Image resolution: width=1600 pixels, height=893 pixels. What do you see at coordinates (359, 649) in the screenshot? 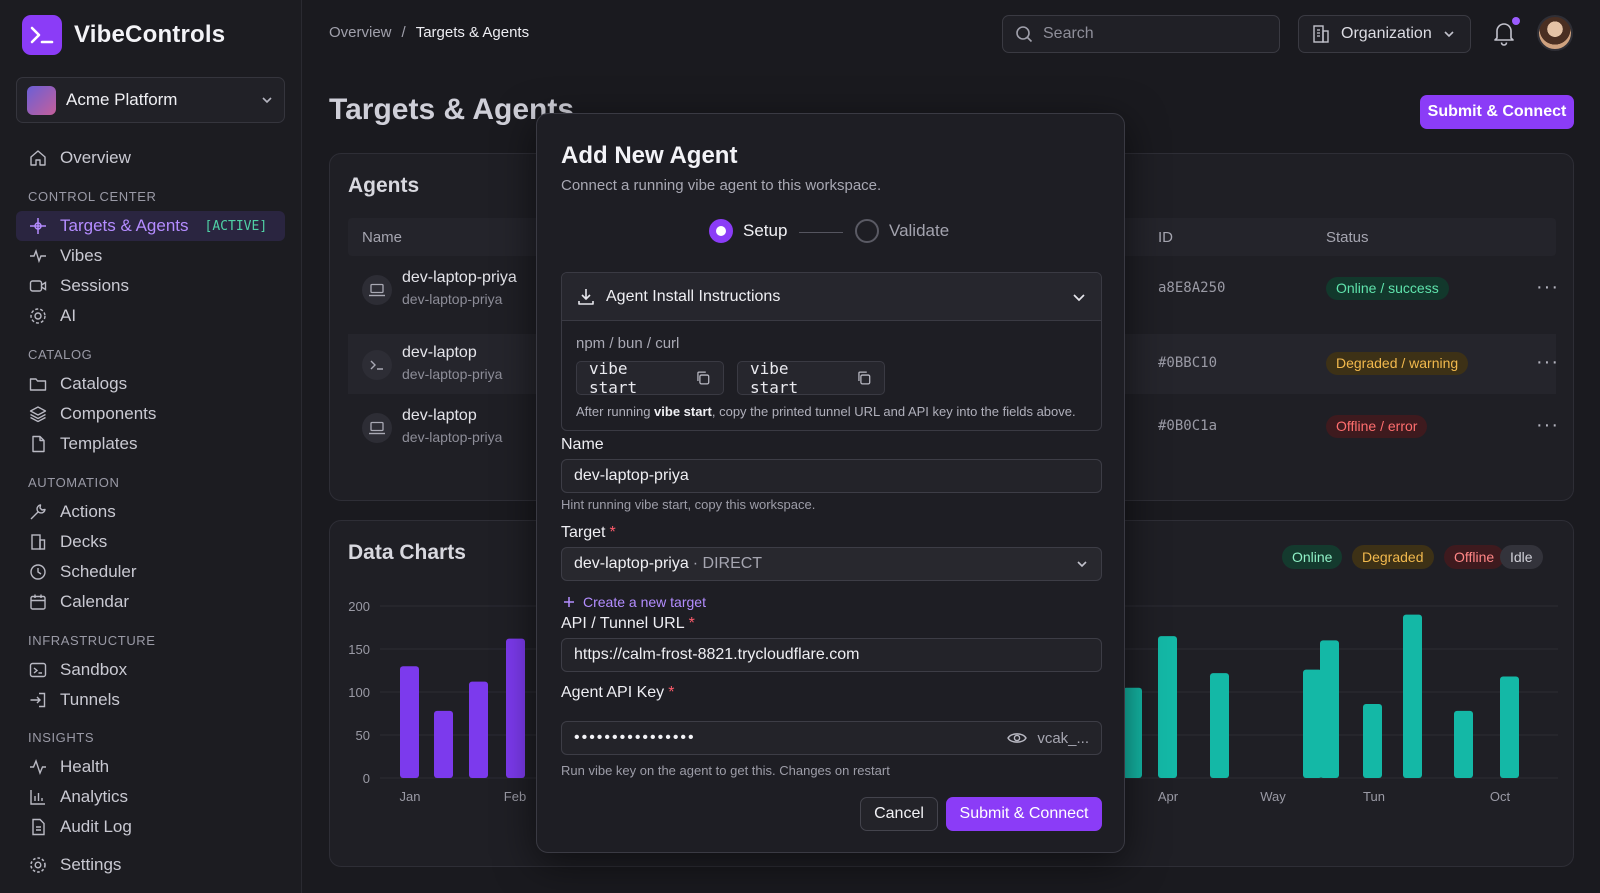
I see `y-tick-label: 150` at bounding box center [359, 649].